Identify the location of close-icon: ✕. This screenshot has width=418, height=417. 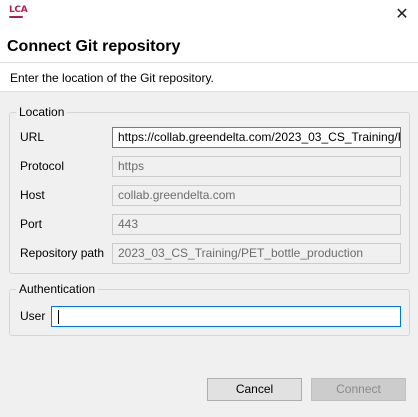
(402, 14).